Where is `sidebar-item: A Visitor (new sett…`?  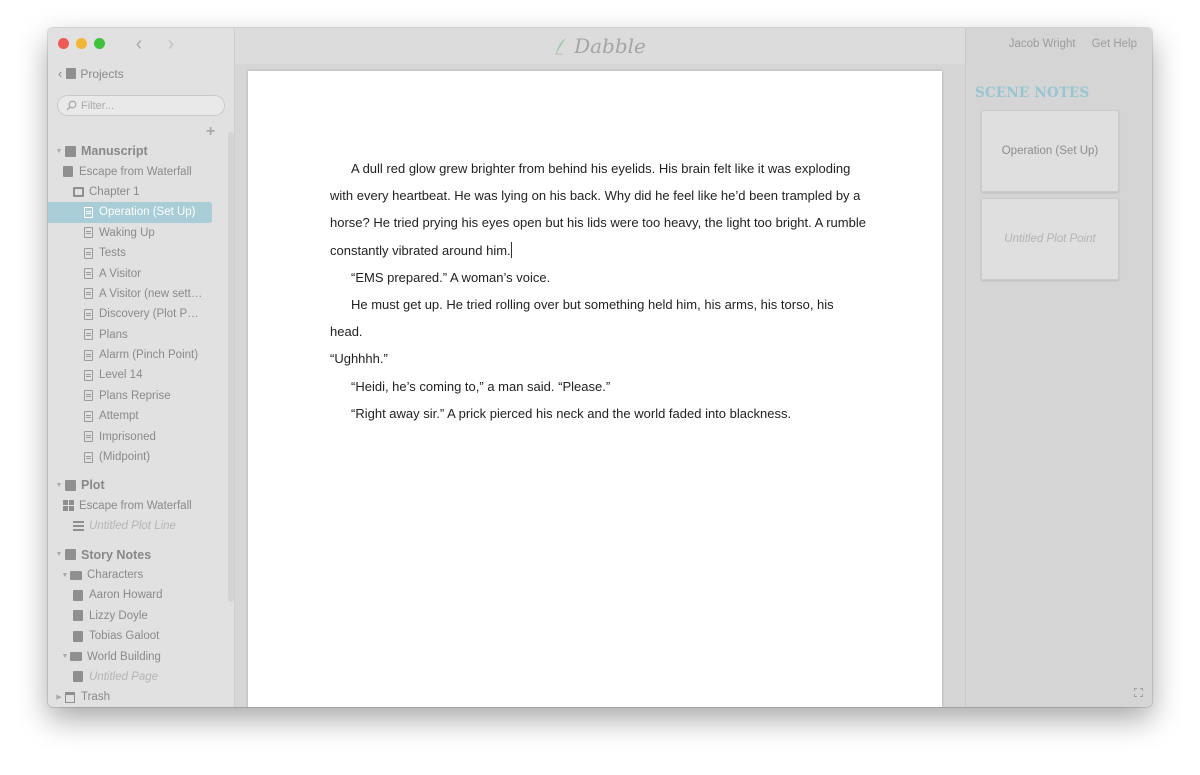 sidebar-item: A Visitor (new sett… is located at coordinates (138, 294).